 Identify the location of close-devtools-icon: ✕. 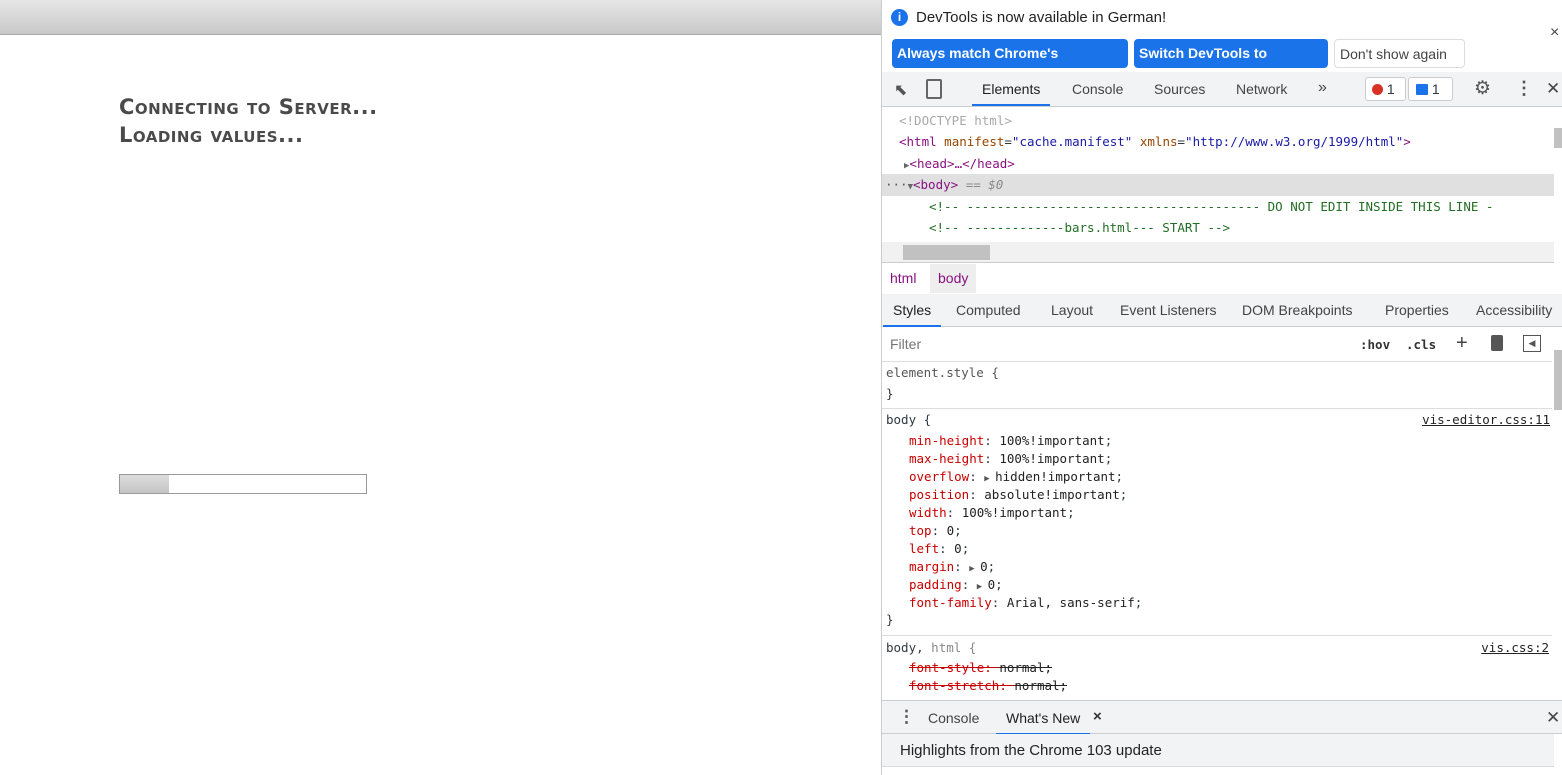
(1553, 89).